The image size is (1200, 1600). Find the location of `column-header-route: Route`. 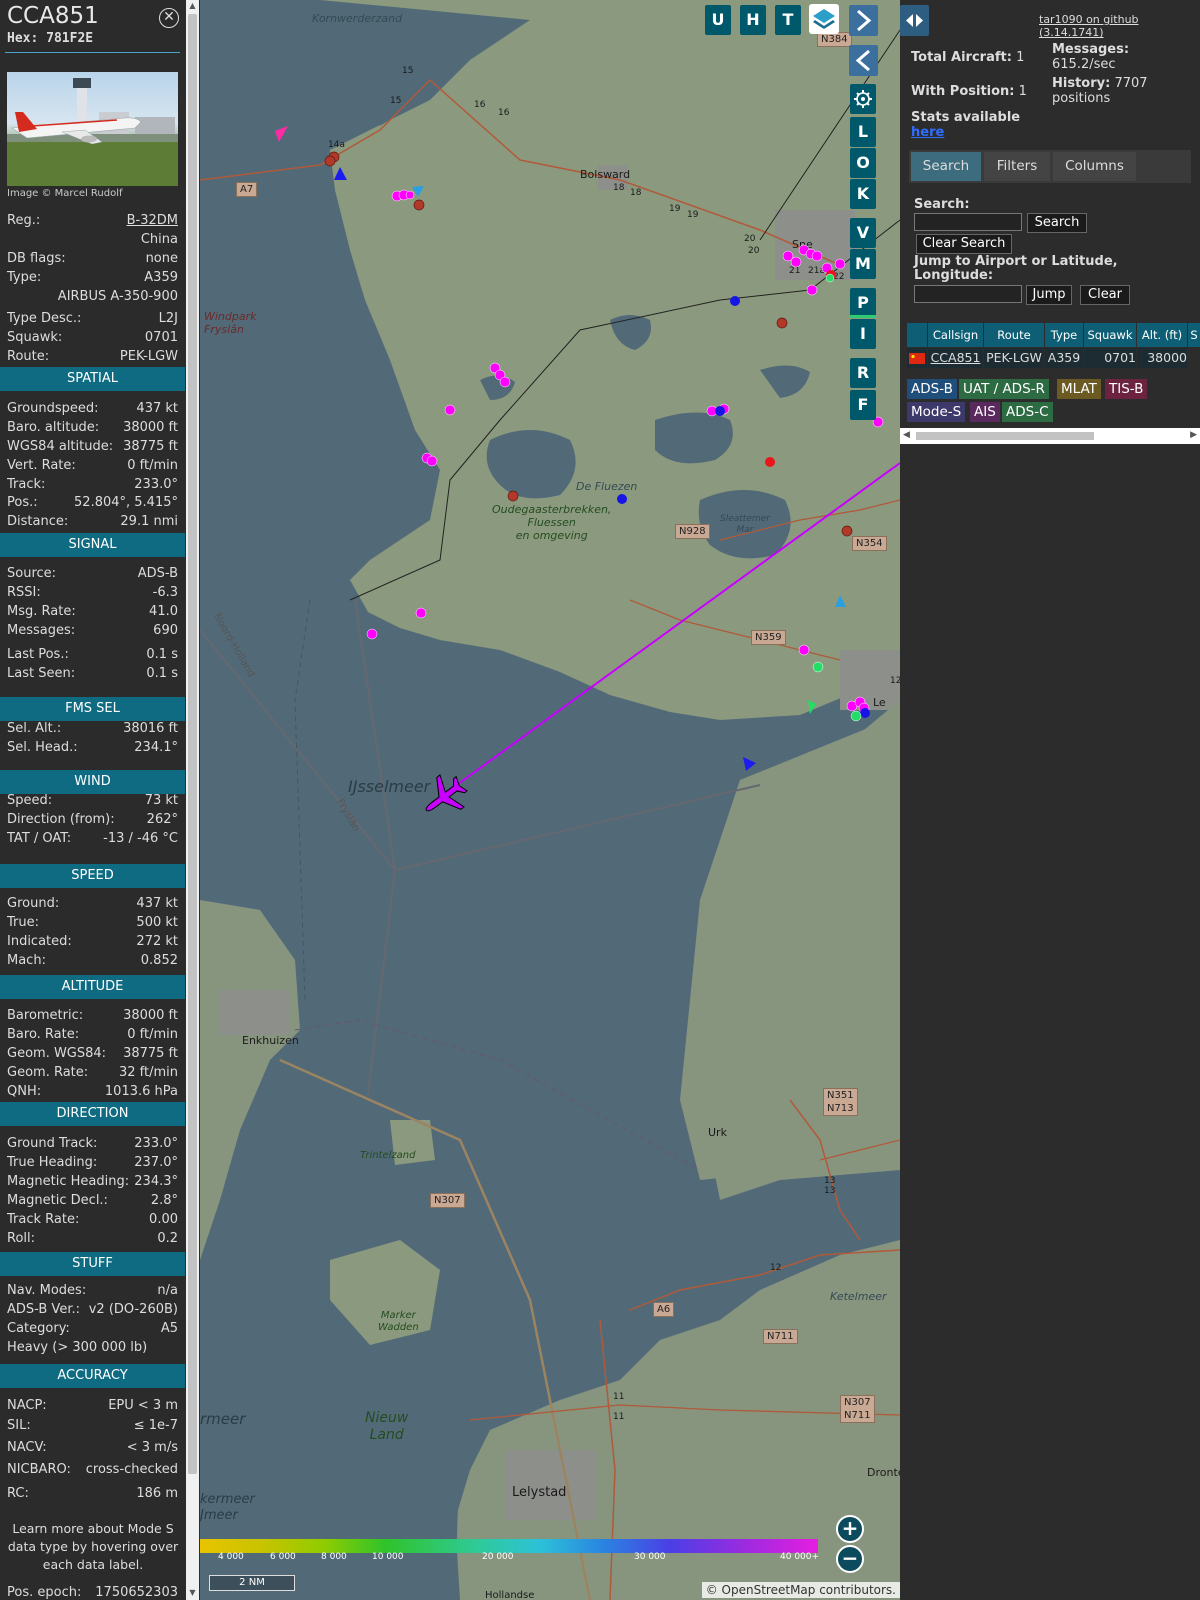

column-header-route: Route is located at coordinates (1014, 335).